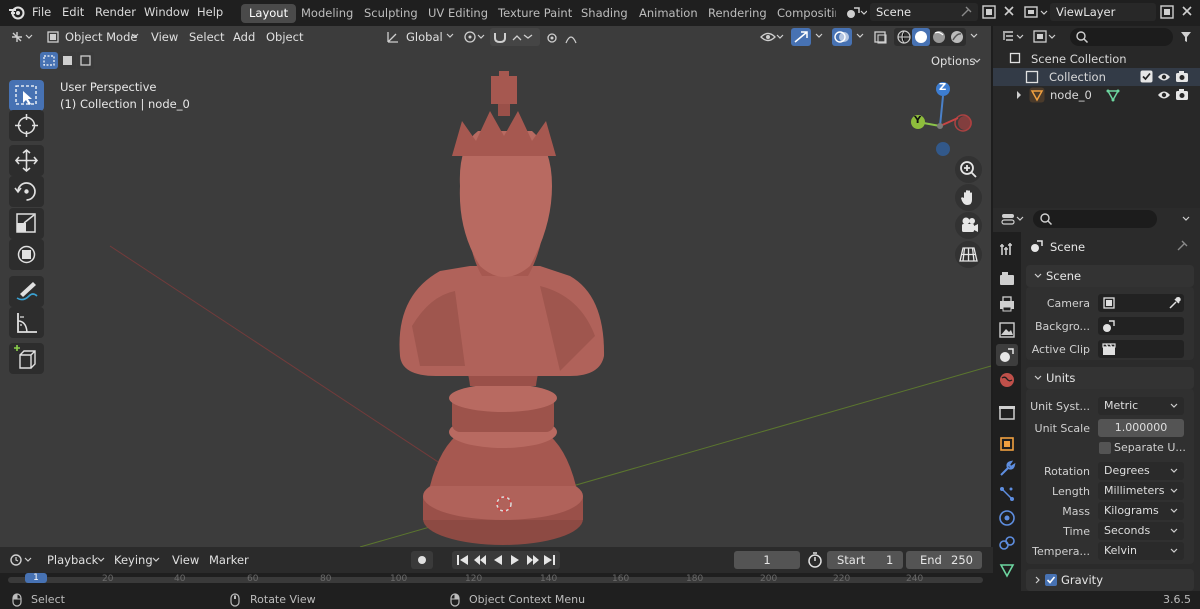 Image resolution: width=1200 pixels, height=609 pixels. What do you see at coordinates (269, 13) in the screenshot?
I see `tab-layout: Layout` at bounding box center [269, 13].